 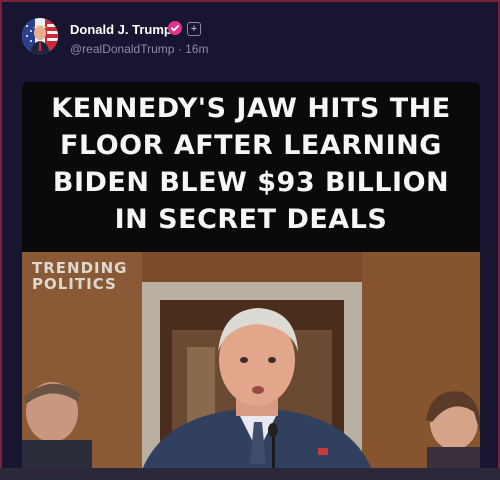 I want to click on watermark-line: TRENDING, so click(x=80, y=268).